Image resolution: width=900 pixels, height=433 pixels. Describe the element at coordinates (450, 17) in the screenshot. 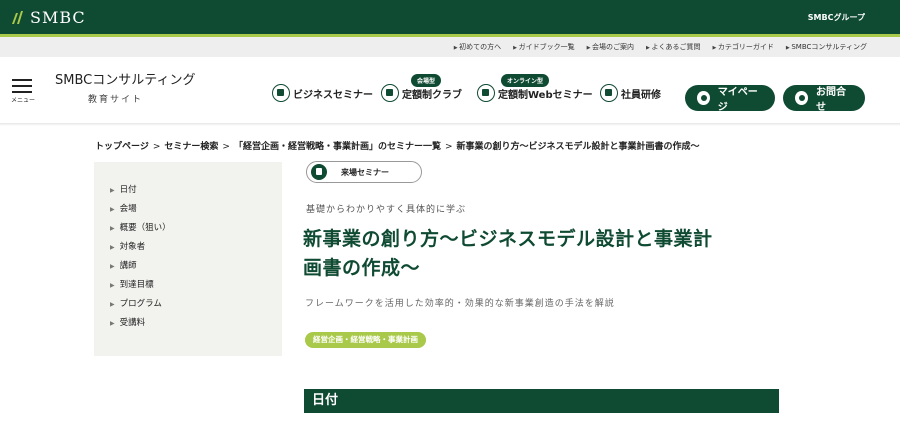

I see `top-bar: SMBC SMBCグループ` at that location.